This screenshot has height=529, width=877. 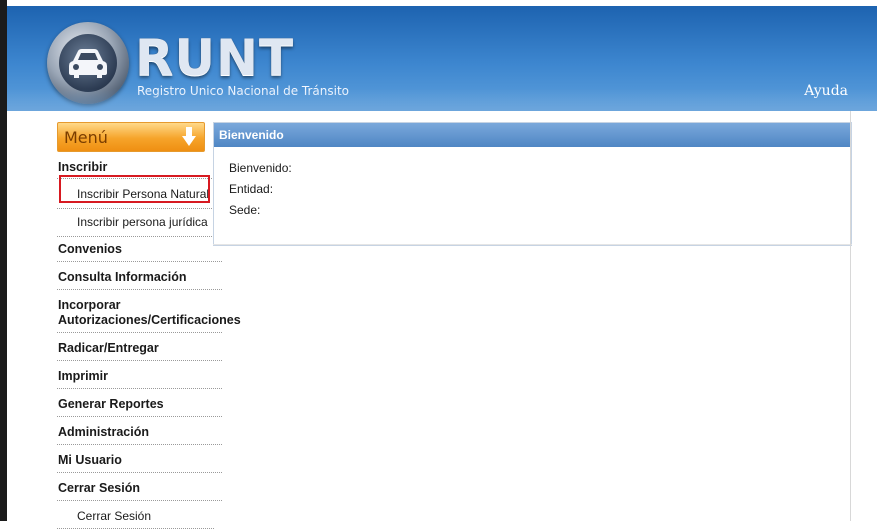 I want to click on runt-brand-logo: RUNT, so click(x=215, y=58).